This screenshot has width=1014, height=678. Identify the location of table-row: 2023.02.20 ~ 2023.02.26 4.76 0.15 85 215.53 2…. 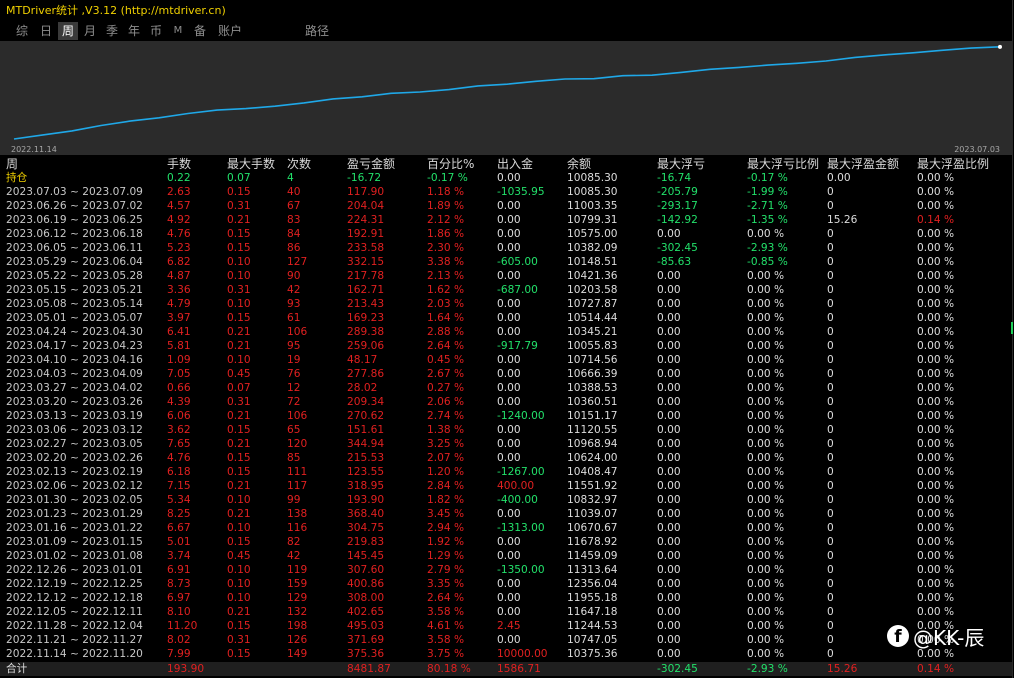
(506, 458).